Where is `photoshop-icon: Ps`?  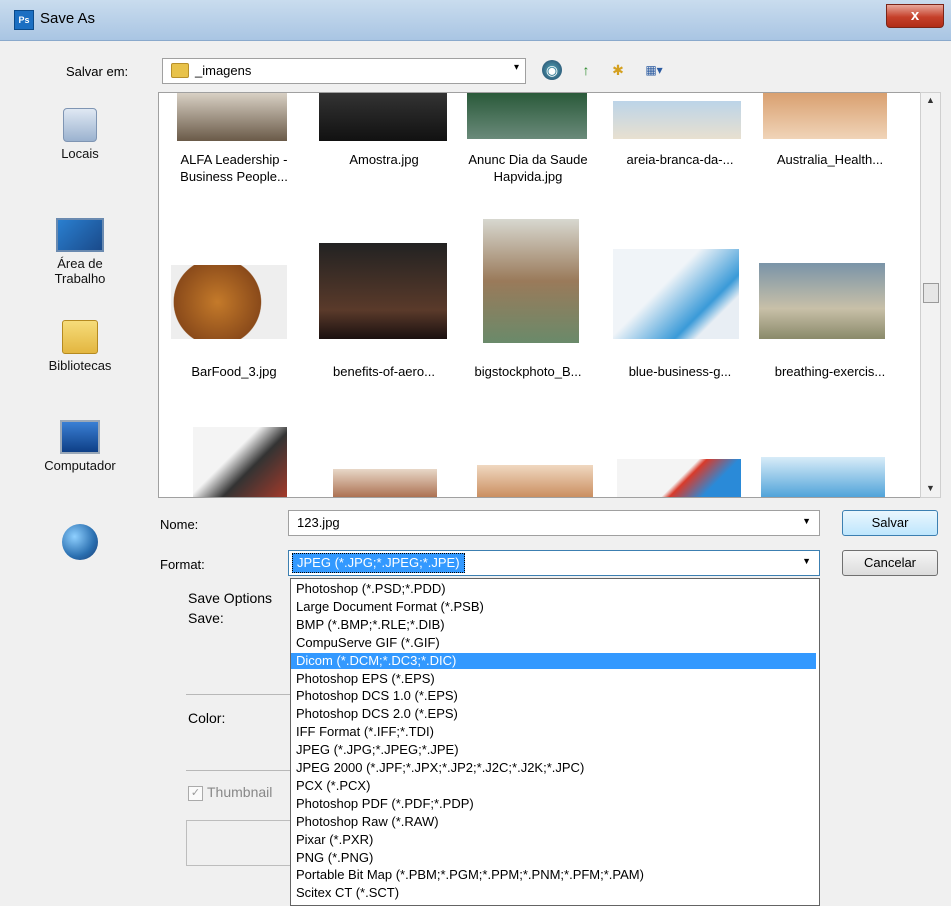 photoshop-icon: Ps is located at coordinates (24, 20).